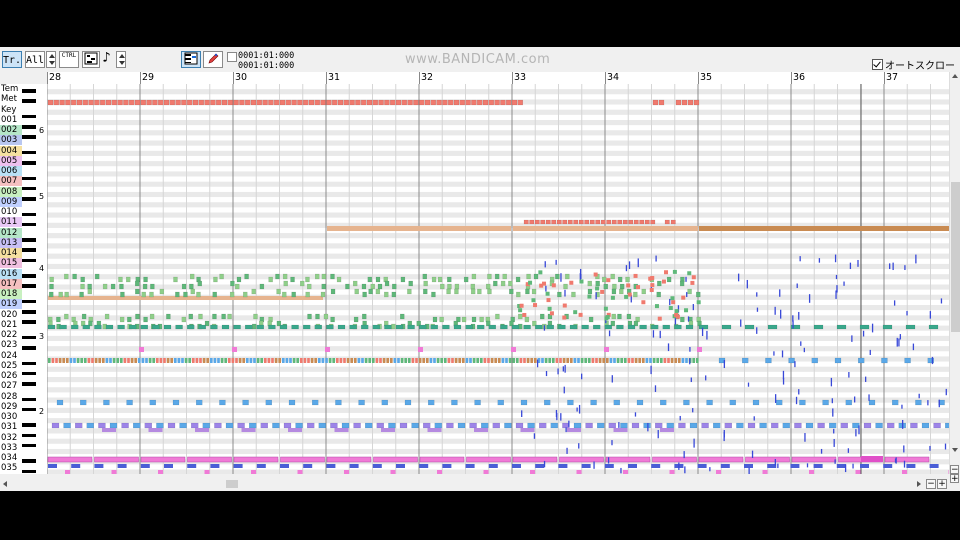  I want to click on note-tan, so click(605, 228).